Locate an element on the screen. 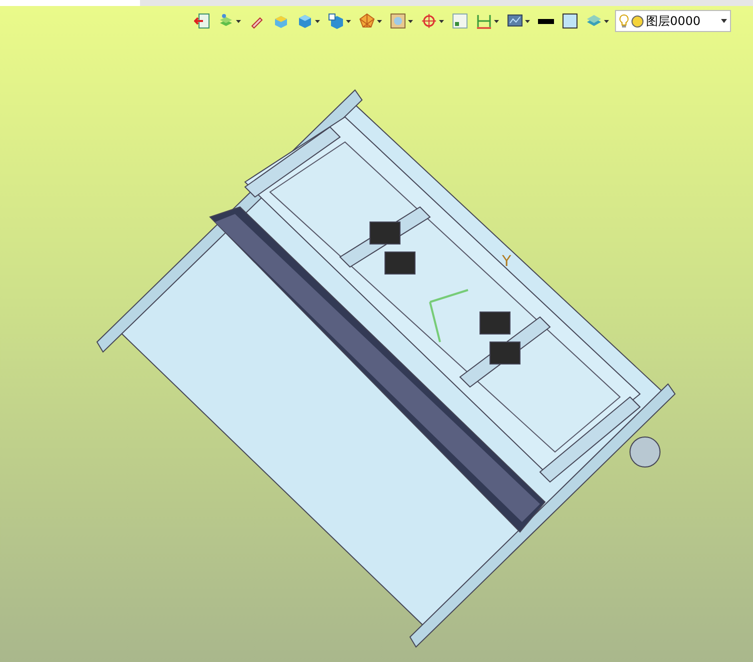 The image size is (753, 662). cube-view-icon is located at coordinates (336, 21).